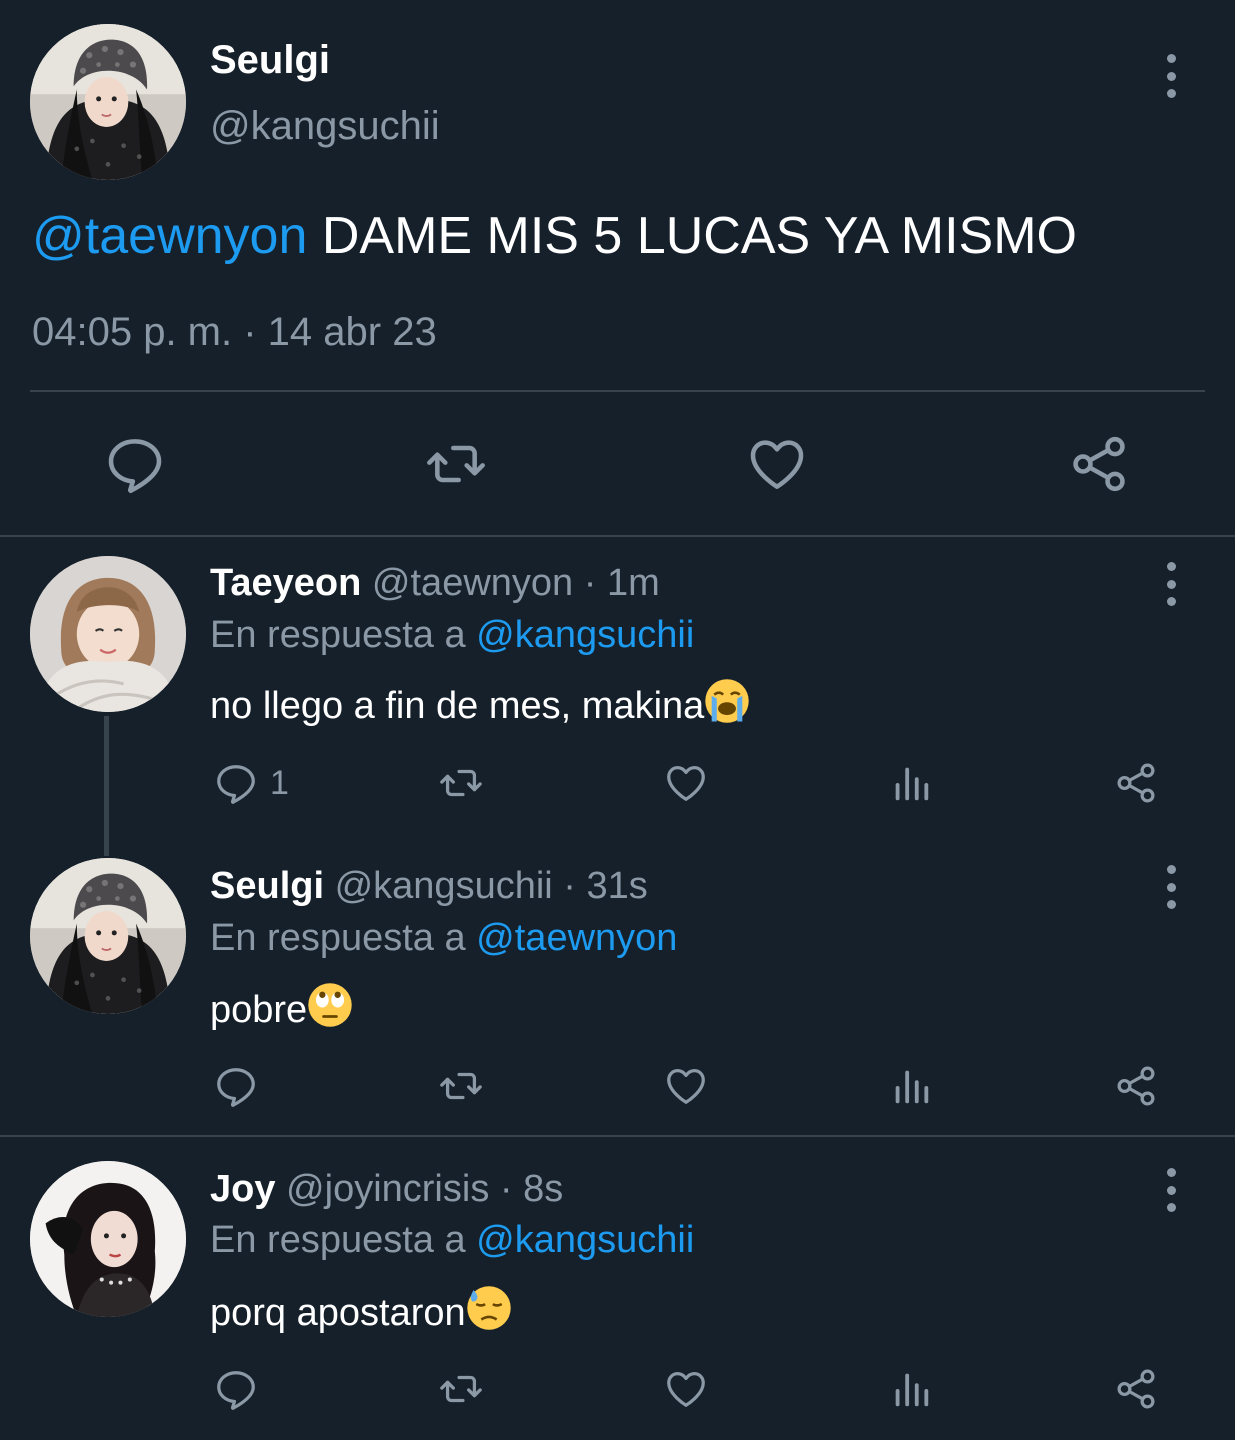  Describe the element at coordinates (279, 783) in the screenshot. I see `reply-count: 1` at that location.